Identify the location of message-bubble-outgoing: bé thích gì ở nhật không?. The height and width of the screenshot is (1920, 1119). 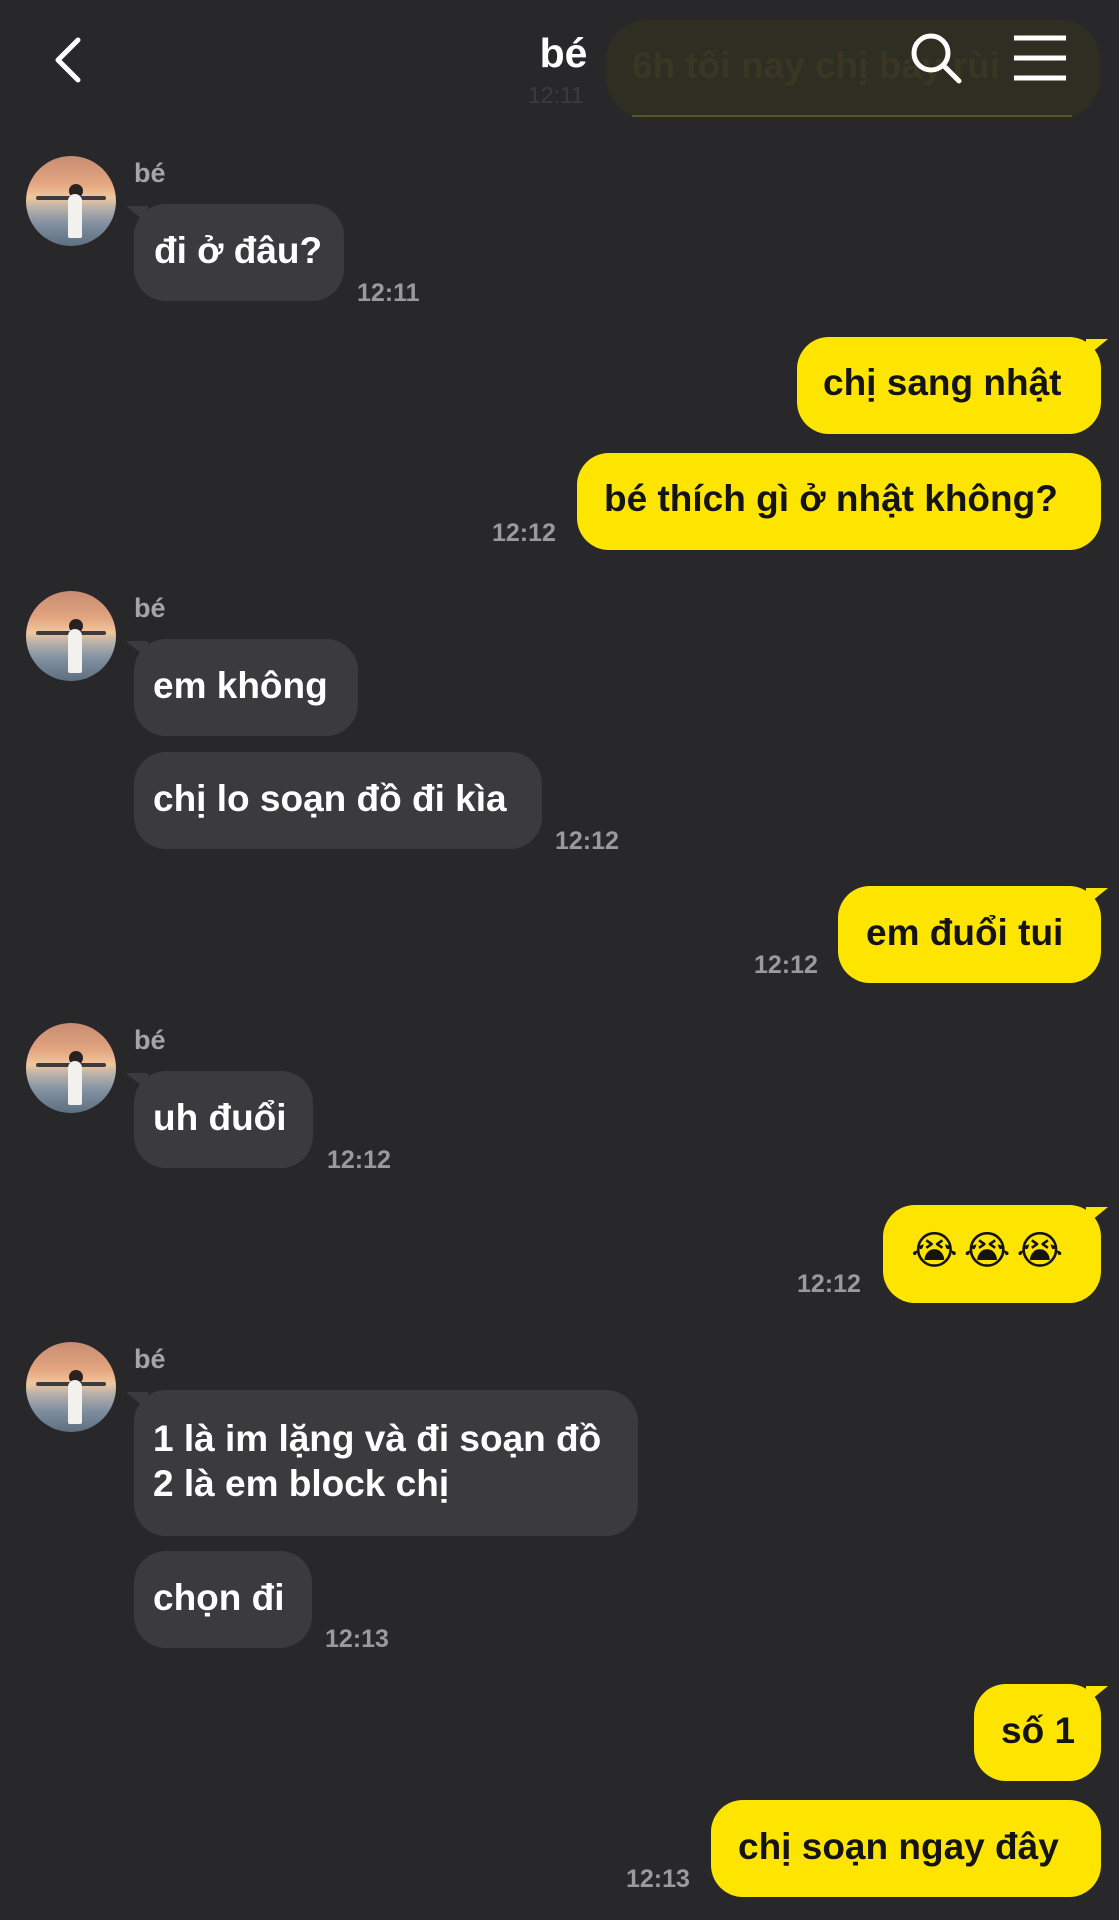
(839, 501).